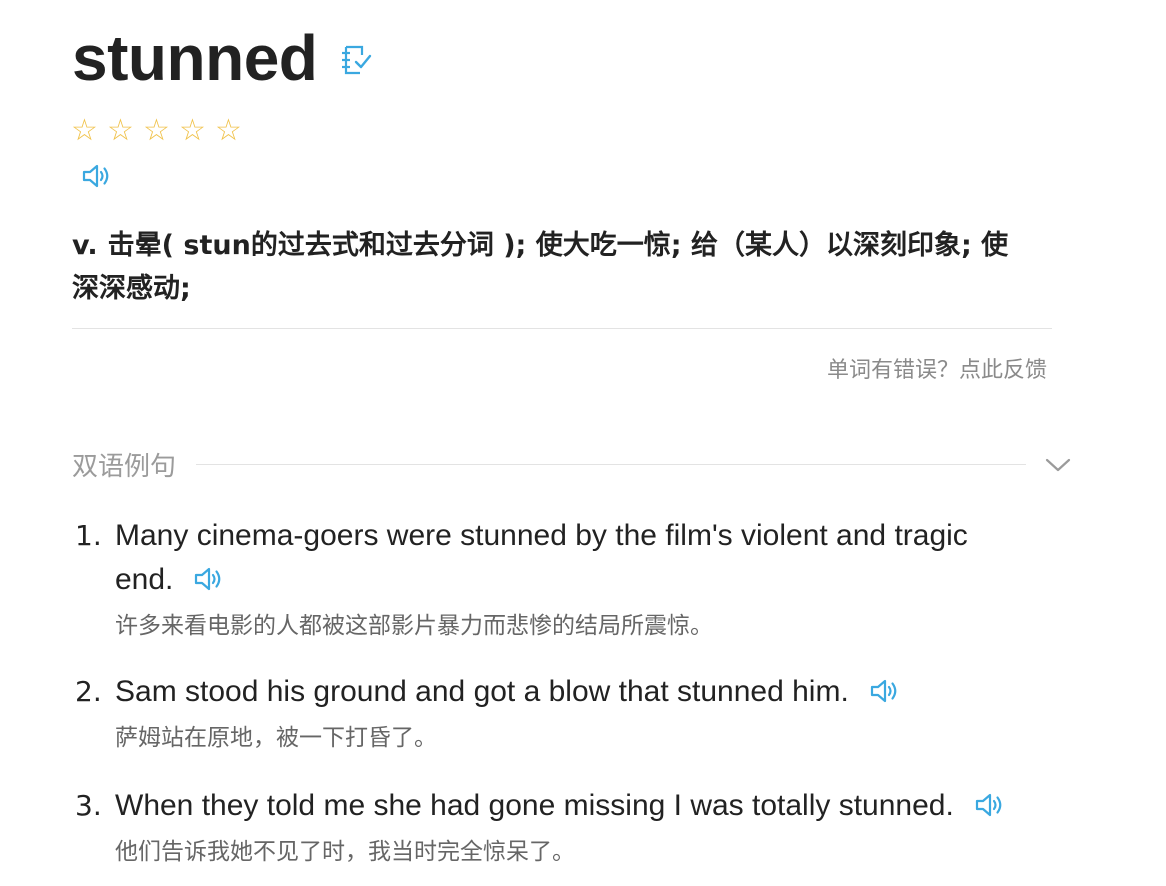 This screenshot has width=1166, height=886. What do you see at coordinates (345, 852) in the screenshot?
I see `example-translation: 他们告诉我她不见了时，我当时完全惊呆了。` at bounding box center [345, 852].